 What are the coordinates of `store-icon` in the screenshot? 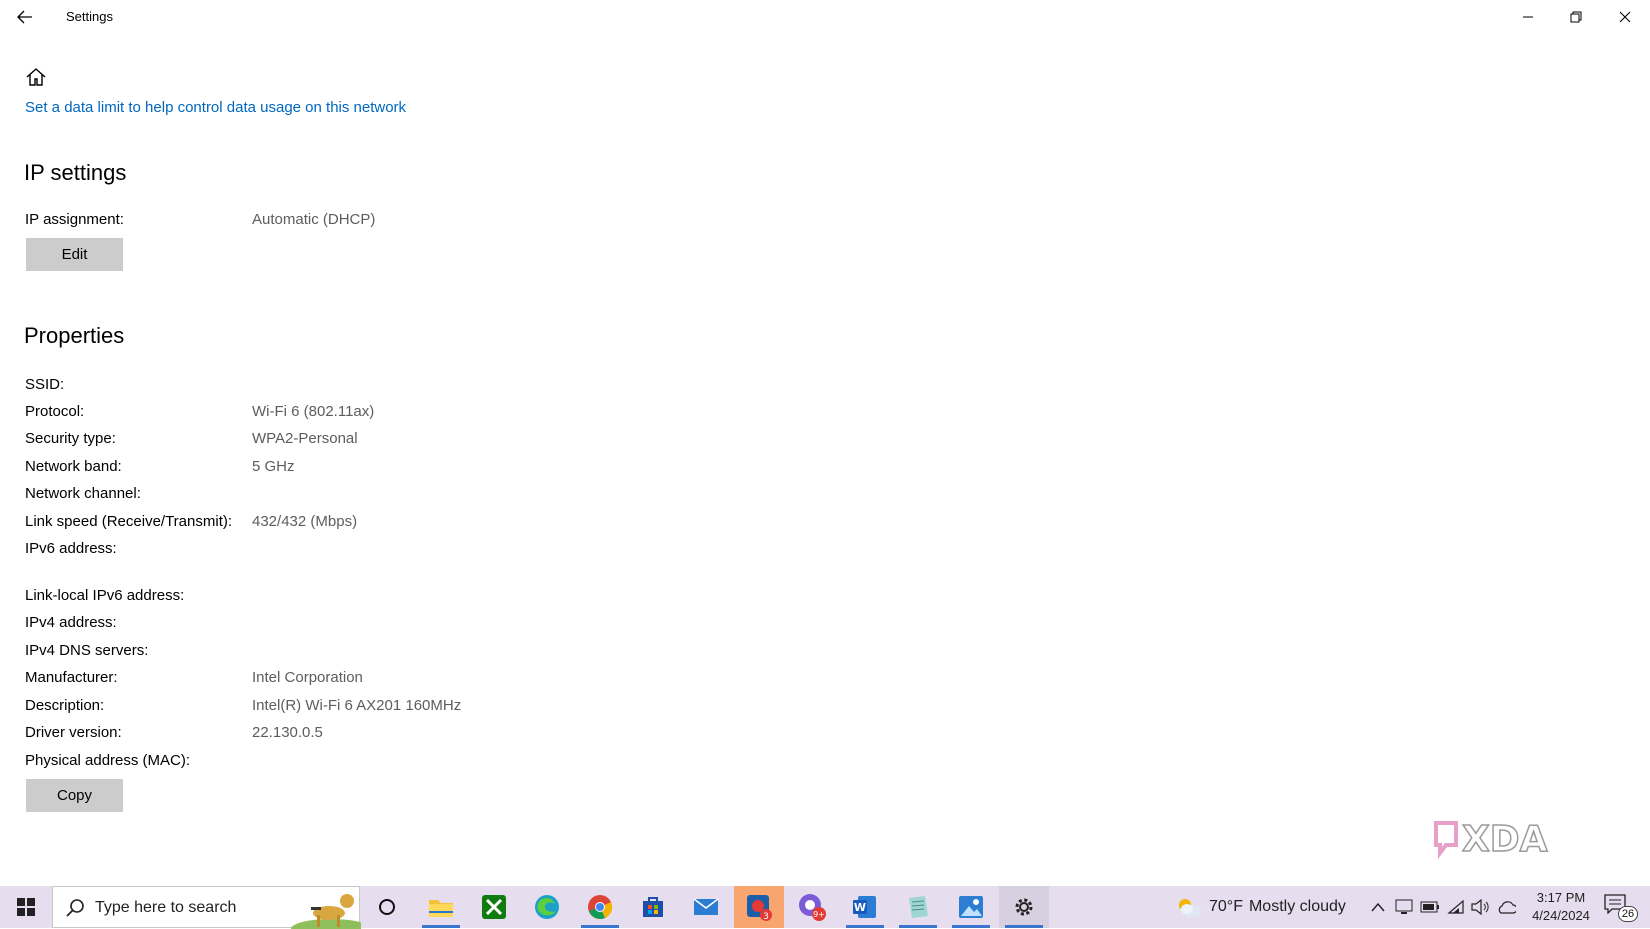 It's located at (653, 907).